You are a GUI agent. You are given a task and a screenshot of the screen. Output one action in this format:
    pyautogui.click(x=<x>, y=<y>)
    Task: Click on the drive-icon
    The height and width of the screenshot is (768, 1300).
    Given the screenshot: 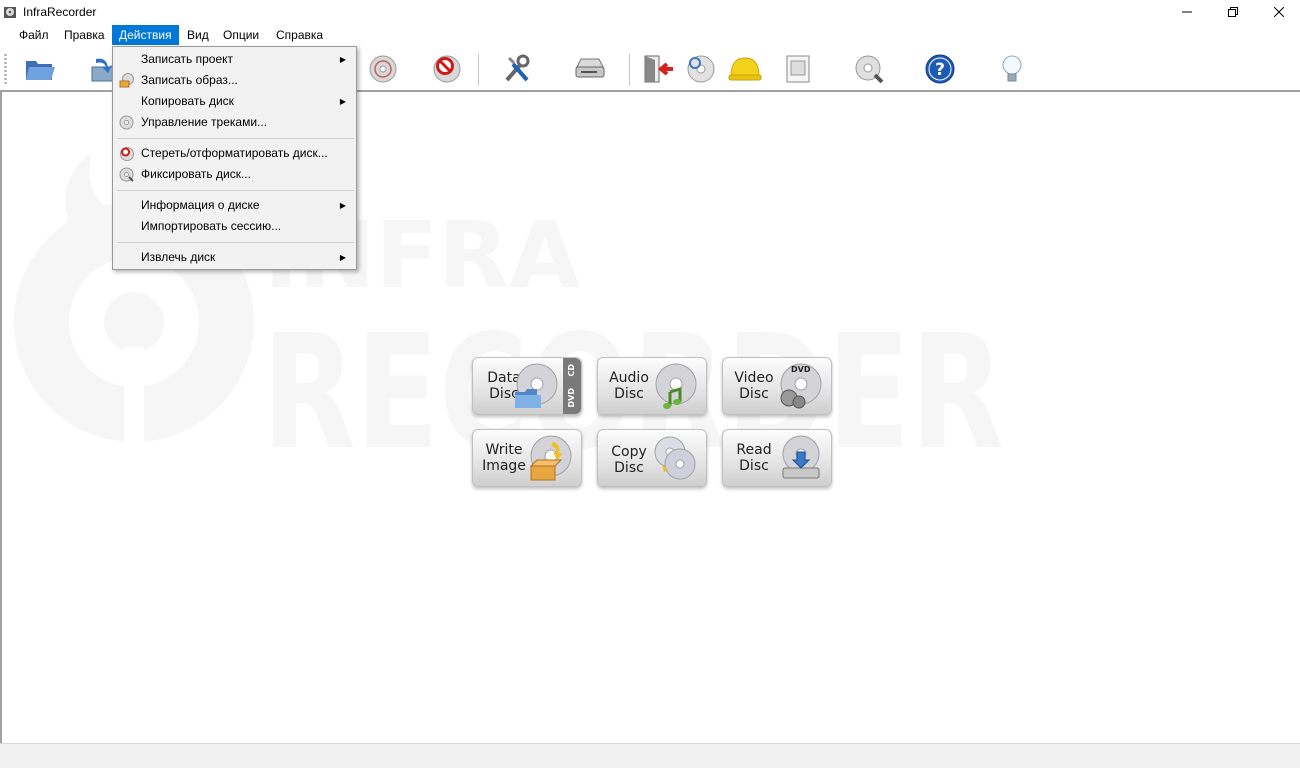 What is the action you would take?
    pyautogui.click(x=590, y=68)
    